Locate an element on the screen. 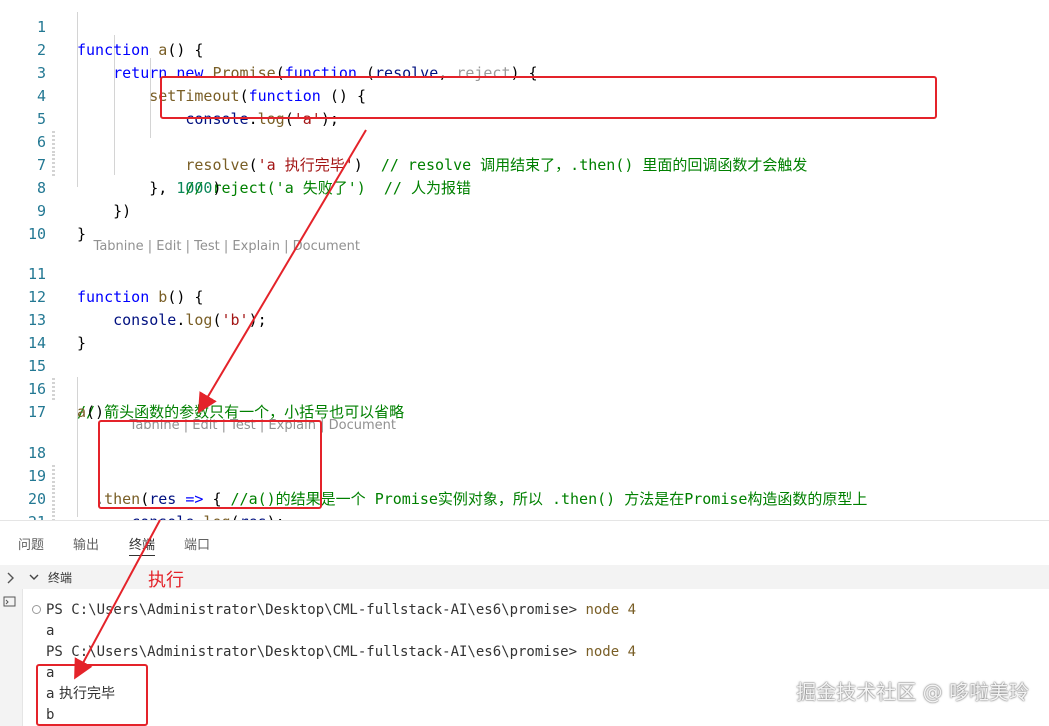  highlight-box-resolve is located at coordinates (548, 97).